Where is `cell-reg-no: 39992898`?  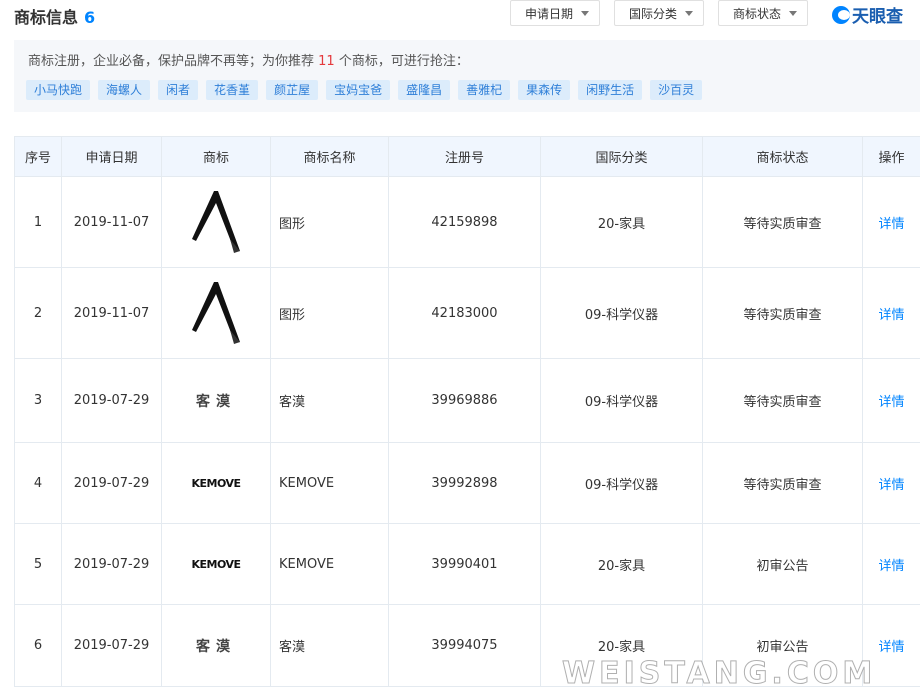 cell-reg-no: 39992898 is located at coordinates (464, 483).